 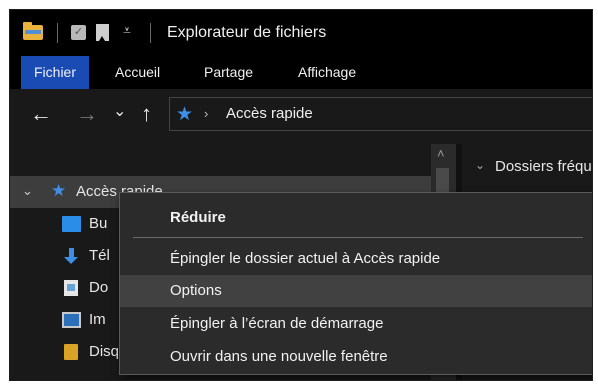 I want to click on nav-item-label: Bu, so click(x=98, y=223).